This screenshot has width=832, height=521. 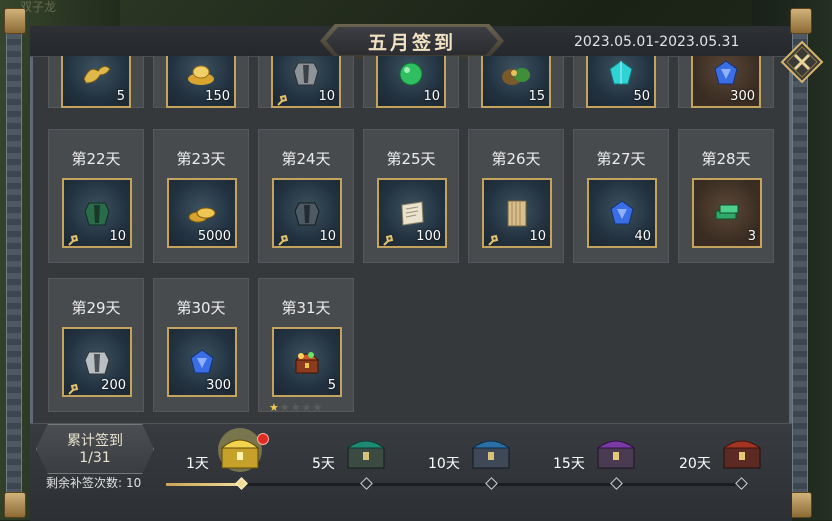 I want to click on reward-quantity: 5000, so click(x=214, y=236).